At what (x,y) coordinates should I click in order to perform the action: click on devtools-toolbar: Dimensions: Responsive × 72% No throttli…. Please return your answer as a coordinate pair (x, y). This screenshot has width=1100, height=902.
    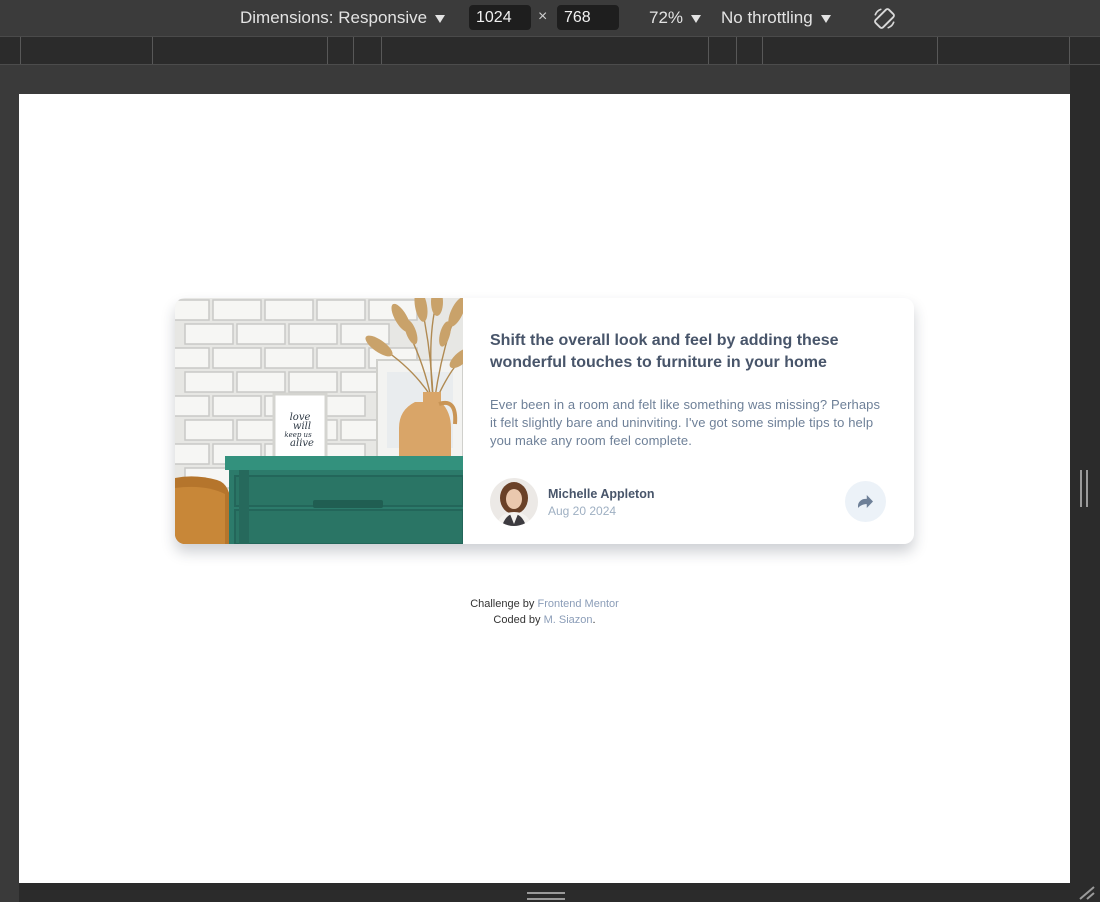
    Looking at the image, I should click on (550, 18).